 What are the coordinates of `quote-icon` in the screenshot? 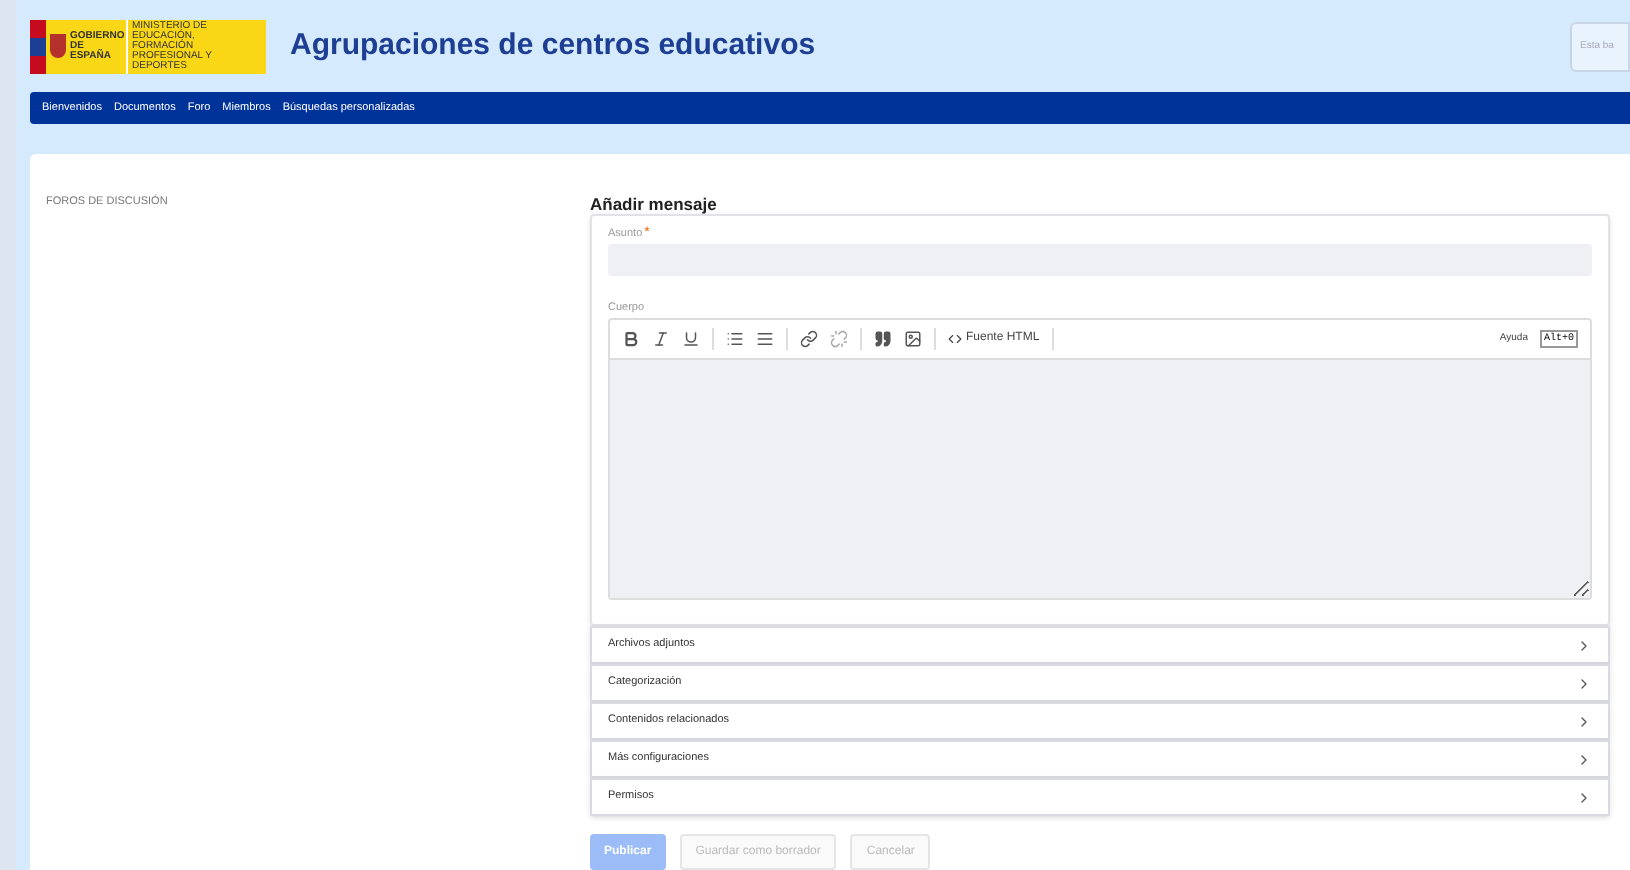 It's located at (883, 339).